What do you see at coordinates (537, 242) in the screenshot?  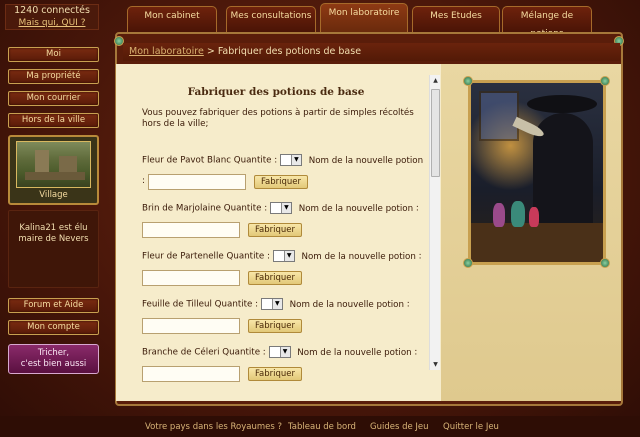 I see `painting-table` at bounding box center [537, 242].